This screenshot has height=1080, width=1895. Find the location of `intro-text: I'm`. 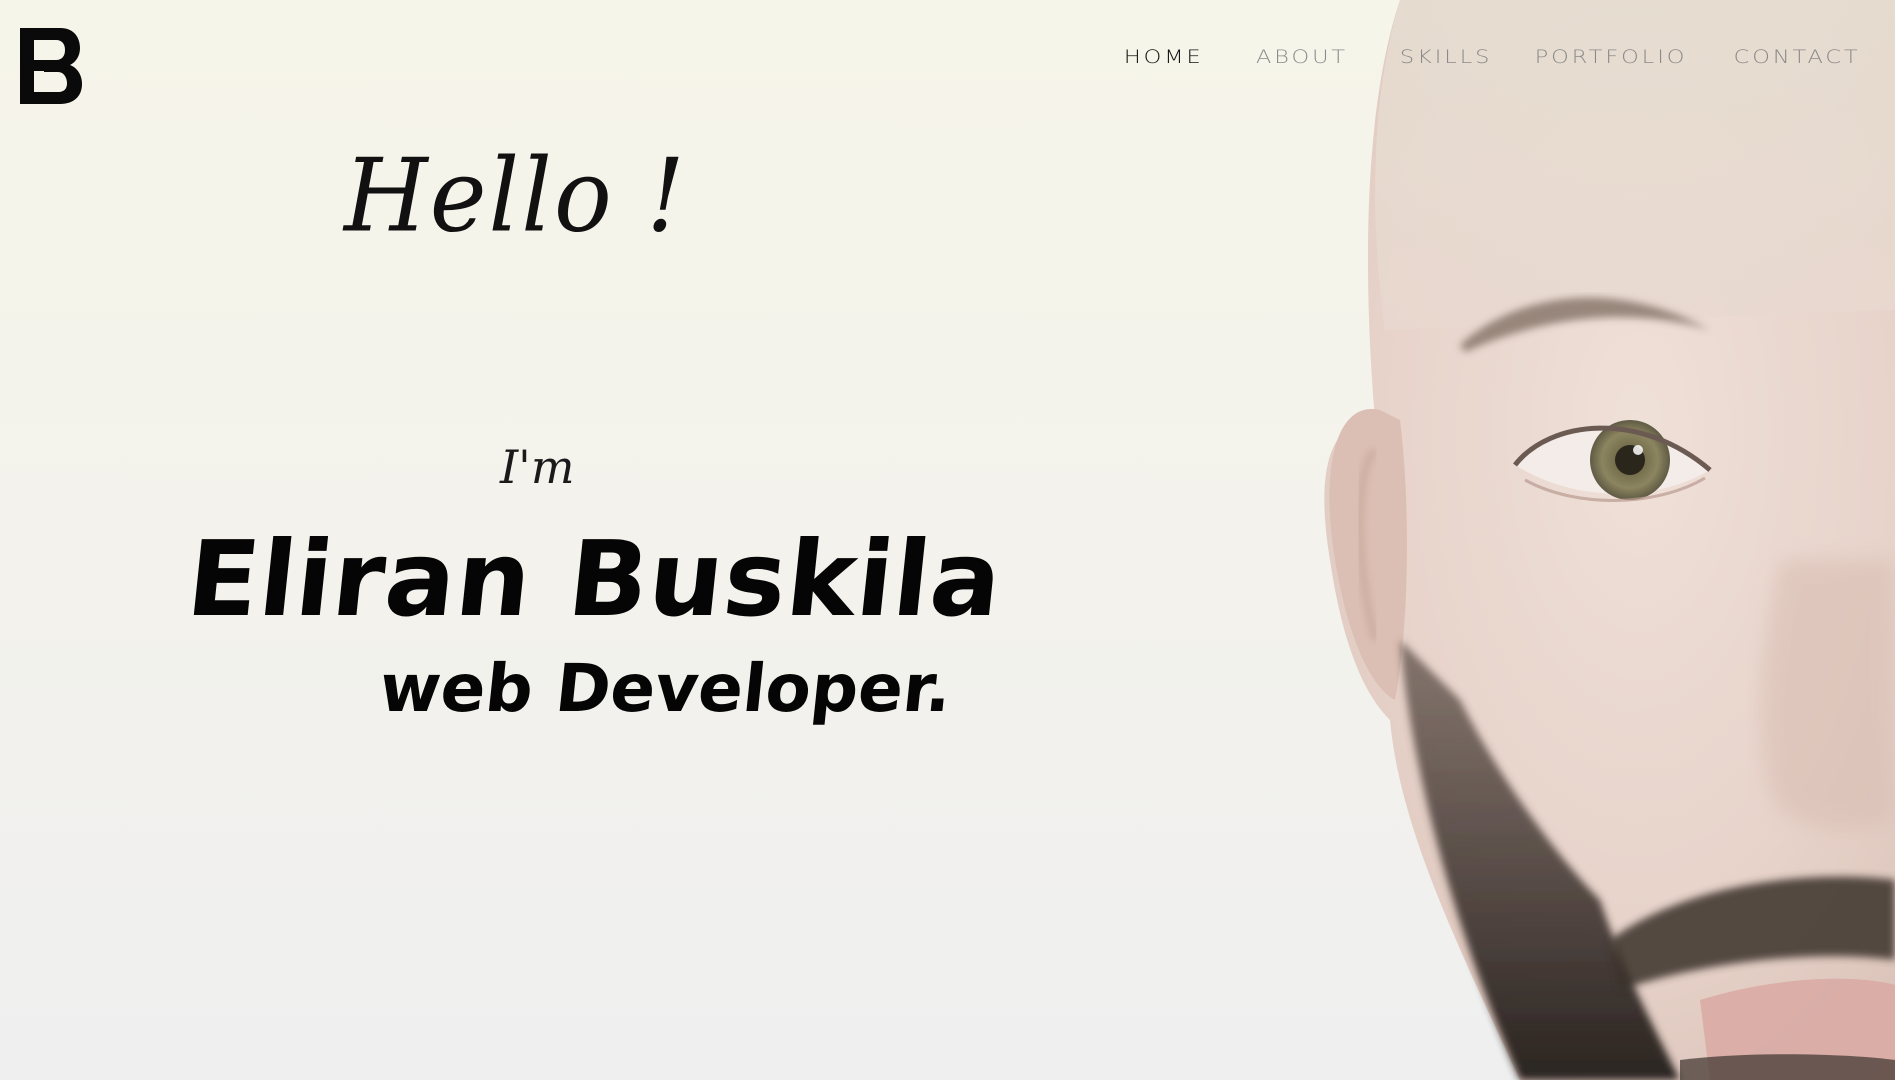

intro-text: I'm is located at coordinates (537, 467).